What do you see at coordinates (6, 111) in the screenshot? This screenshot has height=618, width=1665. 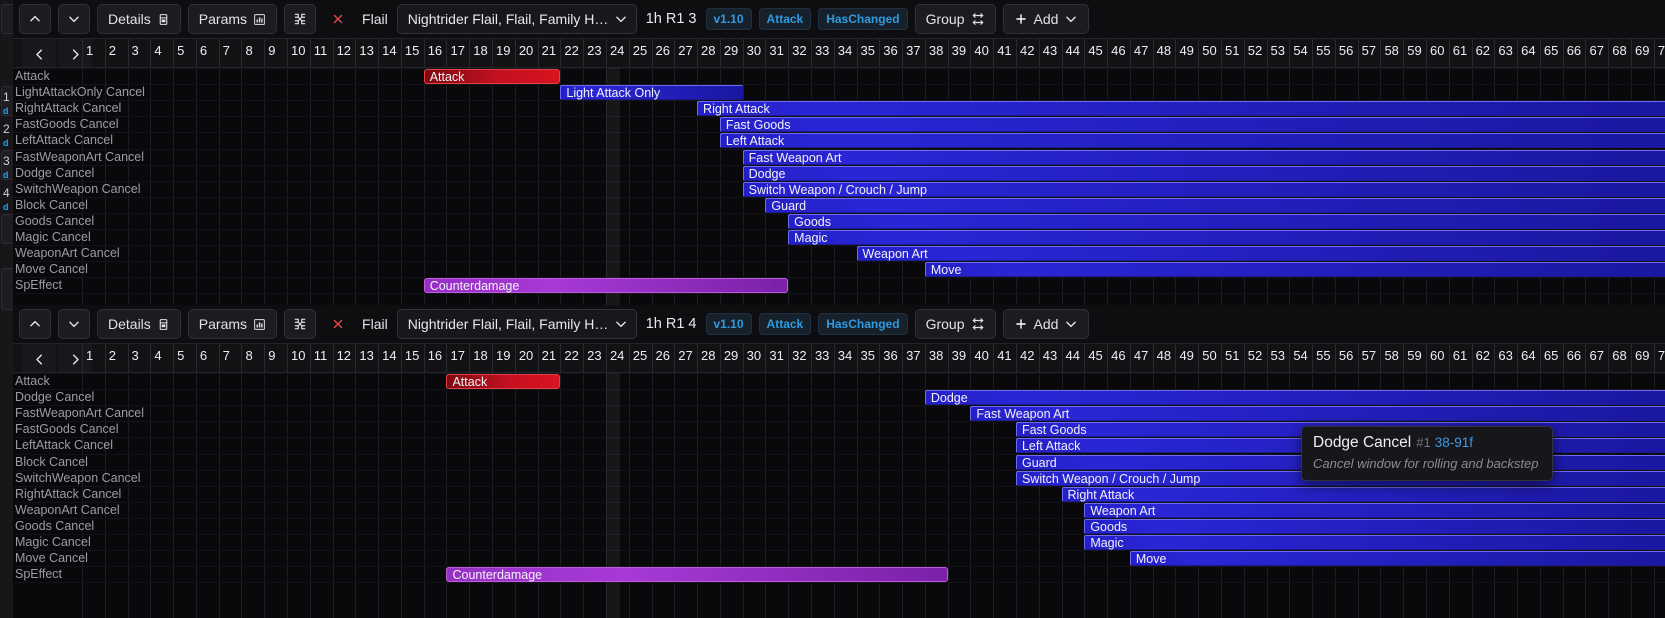 I see `background-marker-tag: d` at bounding box center [6, 111].